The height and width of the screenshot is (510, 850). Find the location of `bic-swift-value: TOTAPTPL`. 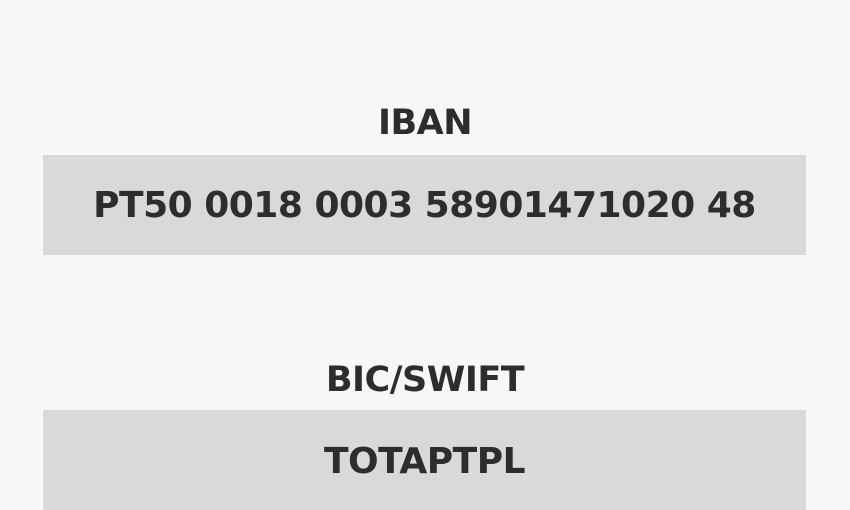

bic-swift-value: TOTAPTPL is located at coordinates (425, 461).